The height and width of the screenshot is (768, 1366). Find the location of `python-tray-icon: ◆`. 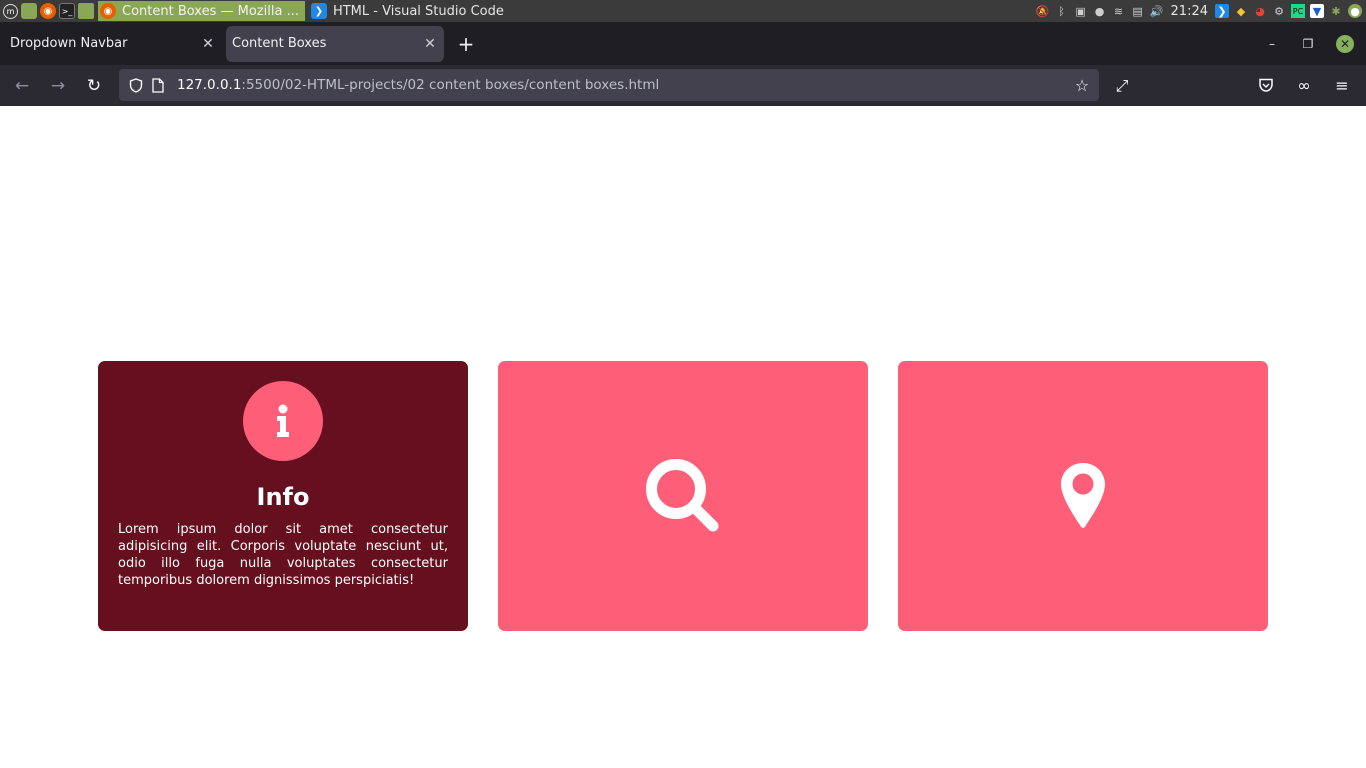

python-tray-icon: ◆ is located at coordinates (1241, 11).